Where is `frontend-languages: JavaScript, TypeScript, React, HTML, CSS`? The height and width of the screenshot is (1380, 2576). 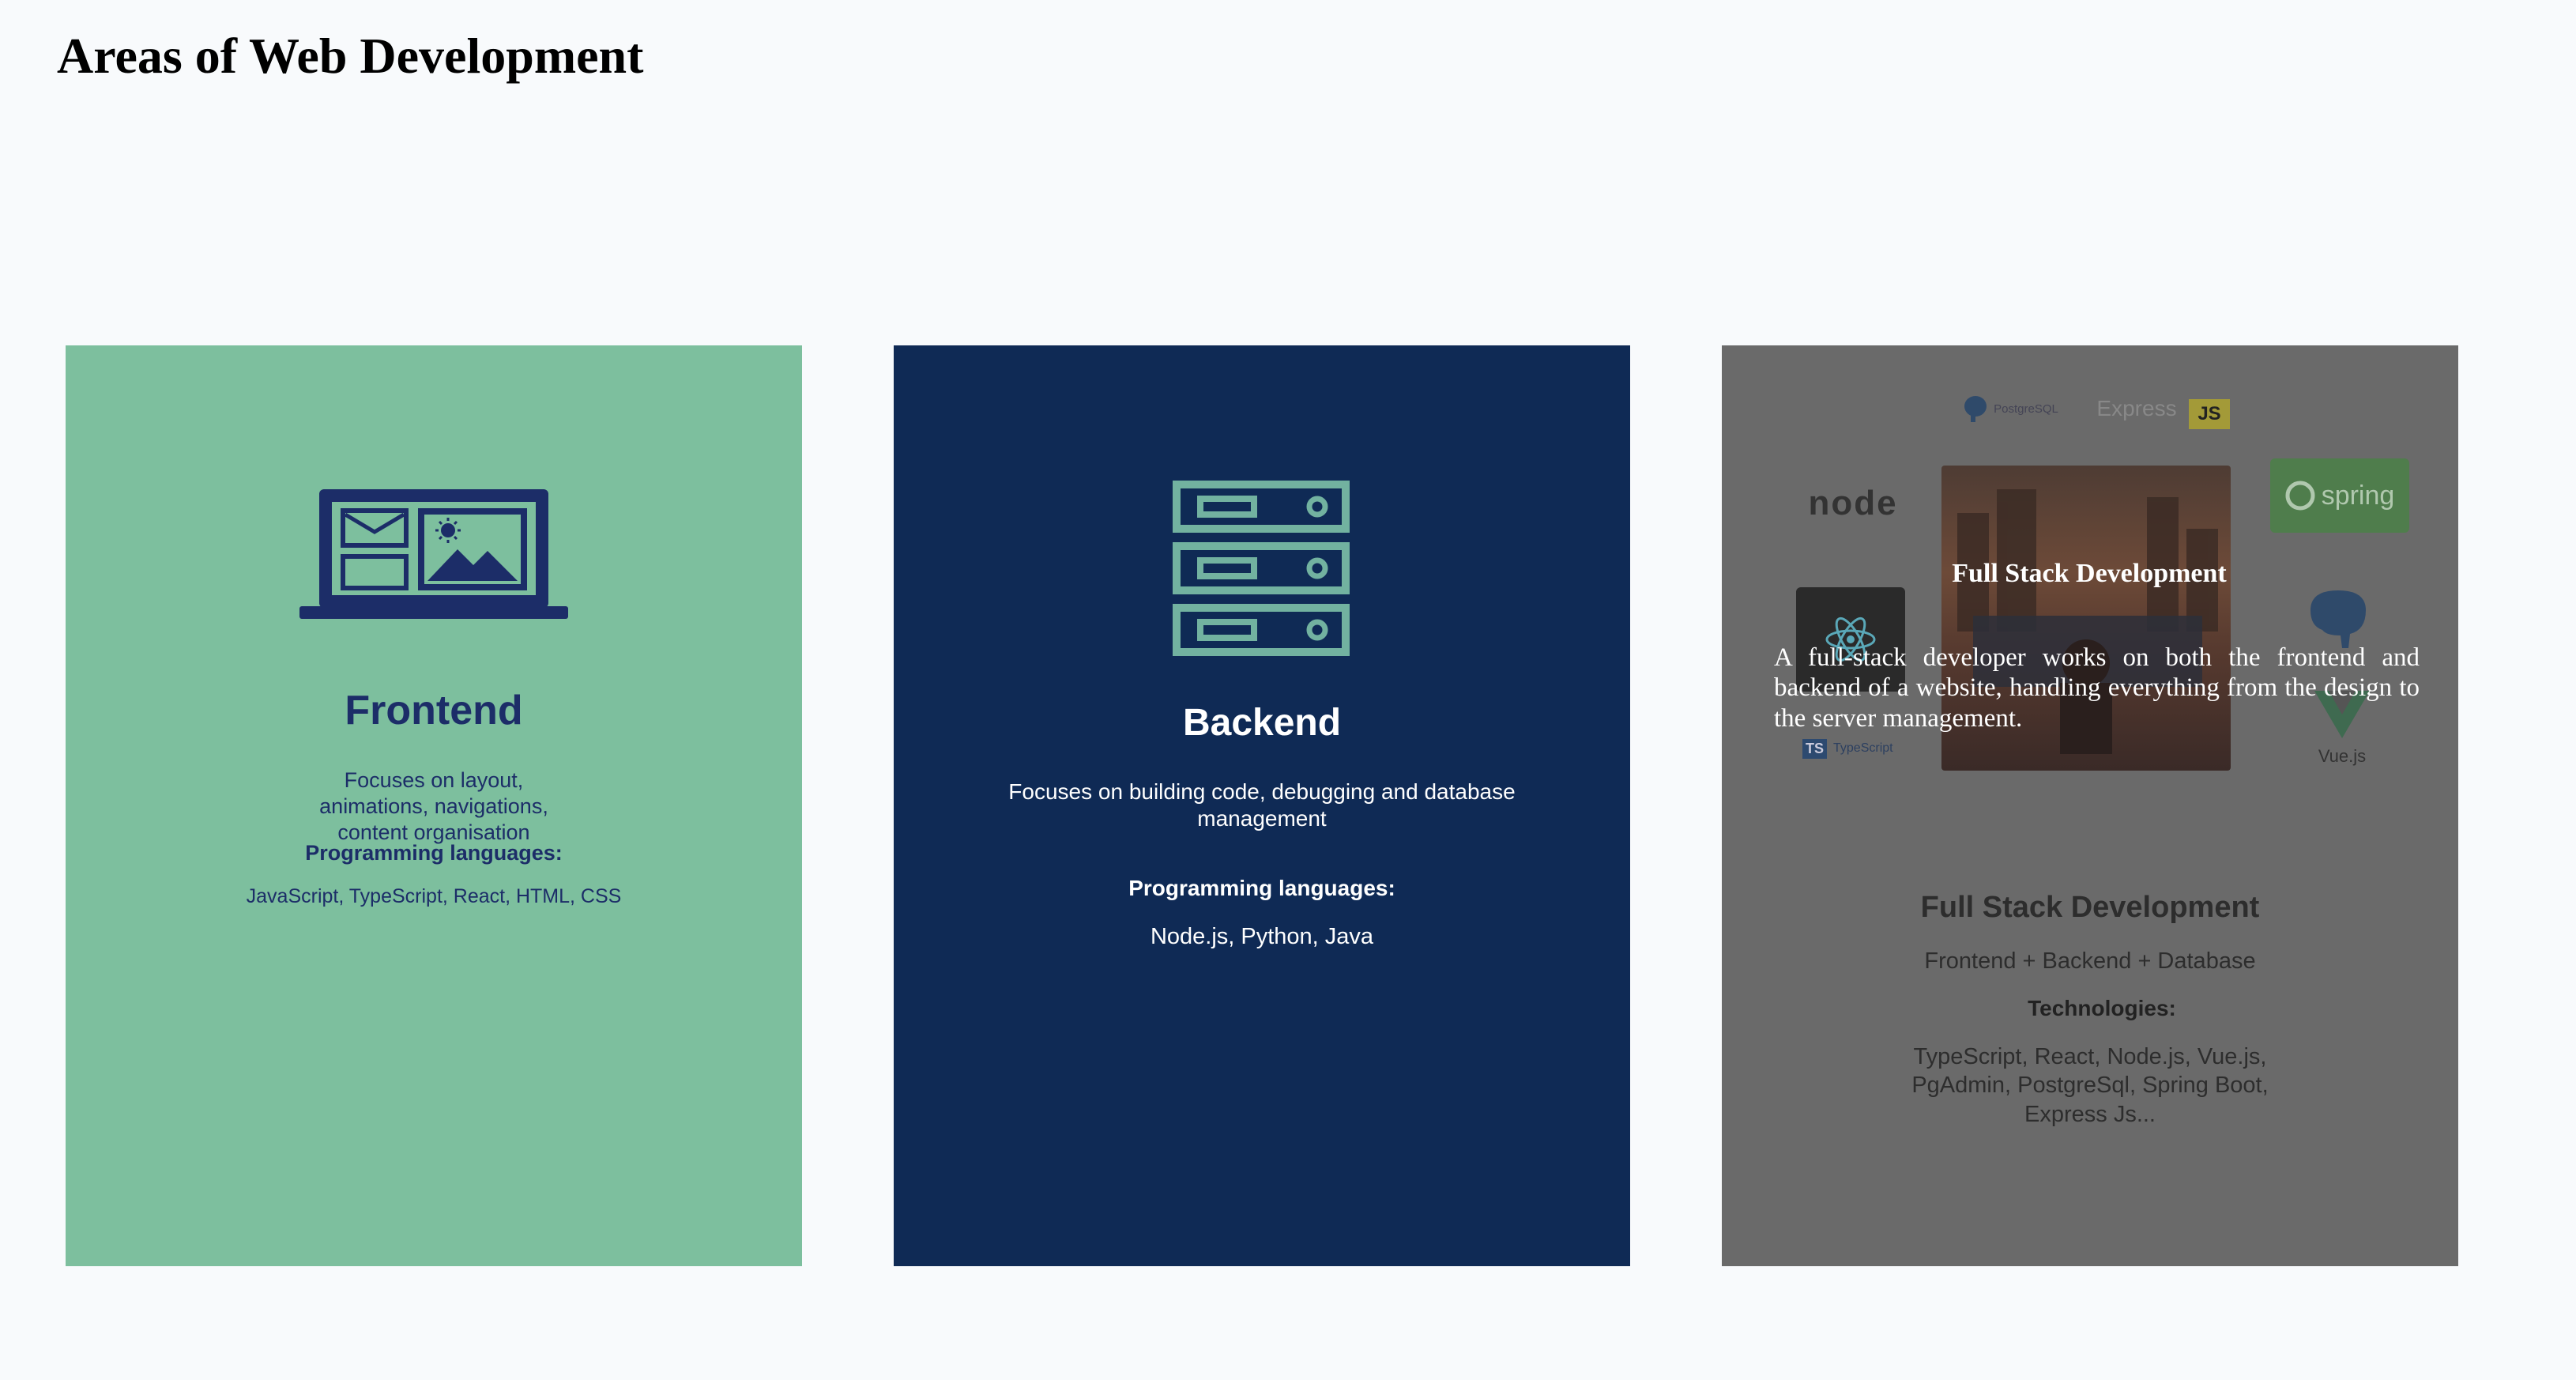 frontend-languages: JavaScript, TypeScript, React, HTML, CSS is located at coordinates (434, 896).